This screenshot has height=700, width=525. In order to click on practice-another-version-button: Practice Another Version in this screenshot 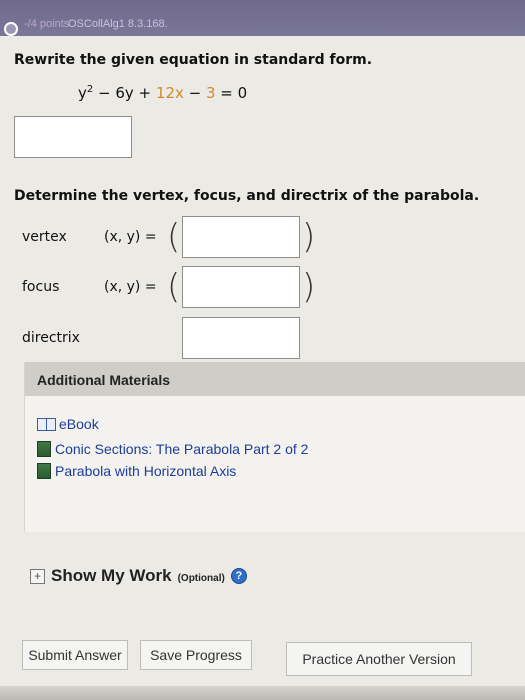, I will do `click(379, 659)`.